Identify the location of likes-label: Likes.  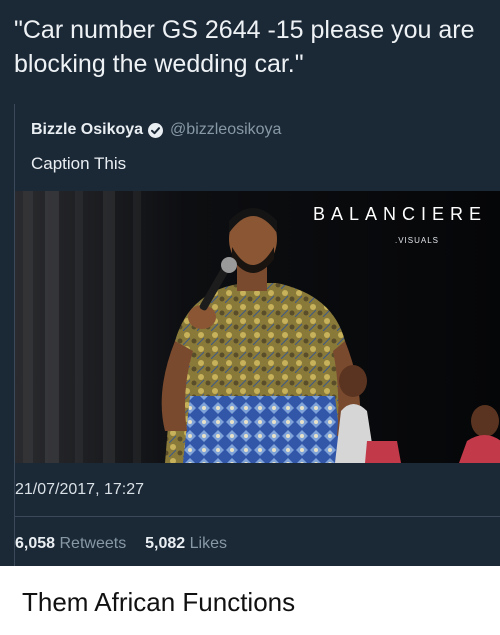
(208, 543).